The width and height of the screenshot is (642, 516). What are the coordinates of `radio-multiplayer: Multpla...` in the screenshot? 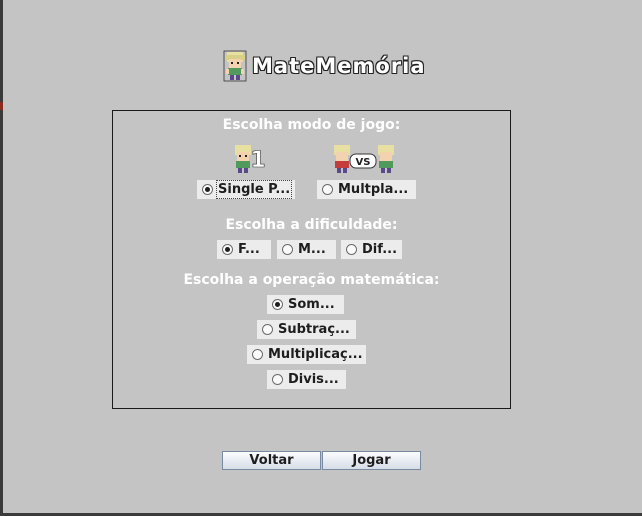 It's located at (366, 189).